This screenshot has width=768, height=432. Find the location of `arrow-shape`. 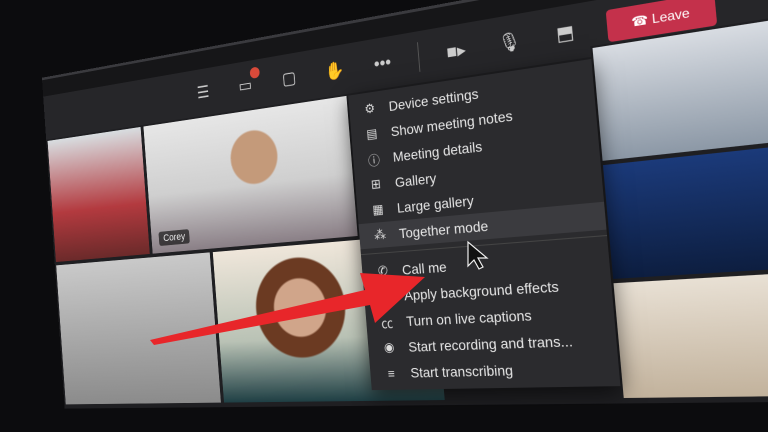

arrow-shape is located at coordinates (287, 309).